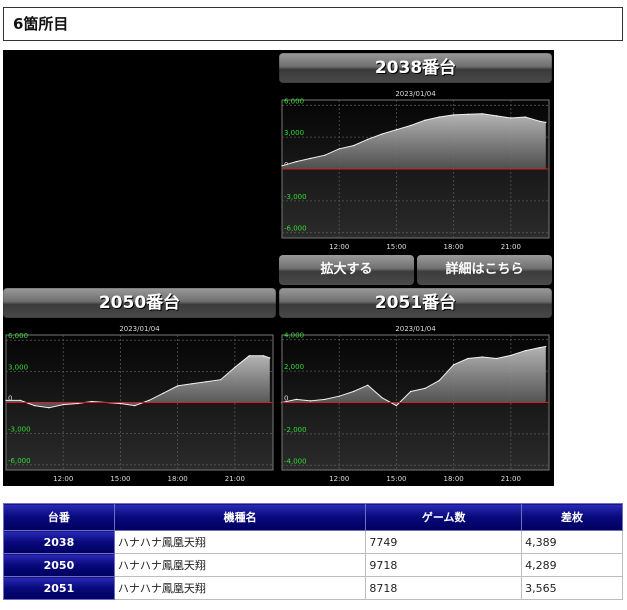 This screenshot has width=627, height=610. Describe the element at coordinates (454, 479) in the screenshot. I see `x-tick-label: 18:00` at that location.